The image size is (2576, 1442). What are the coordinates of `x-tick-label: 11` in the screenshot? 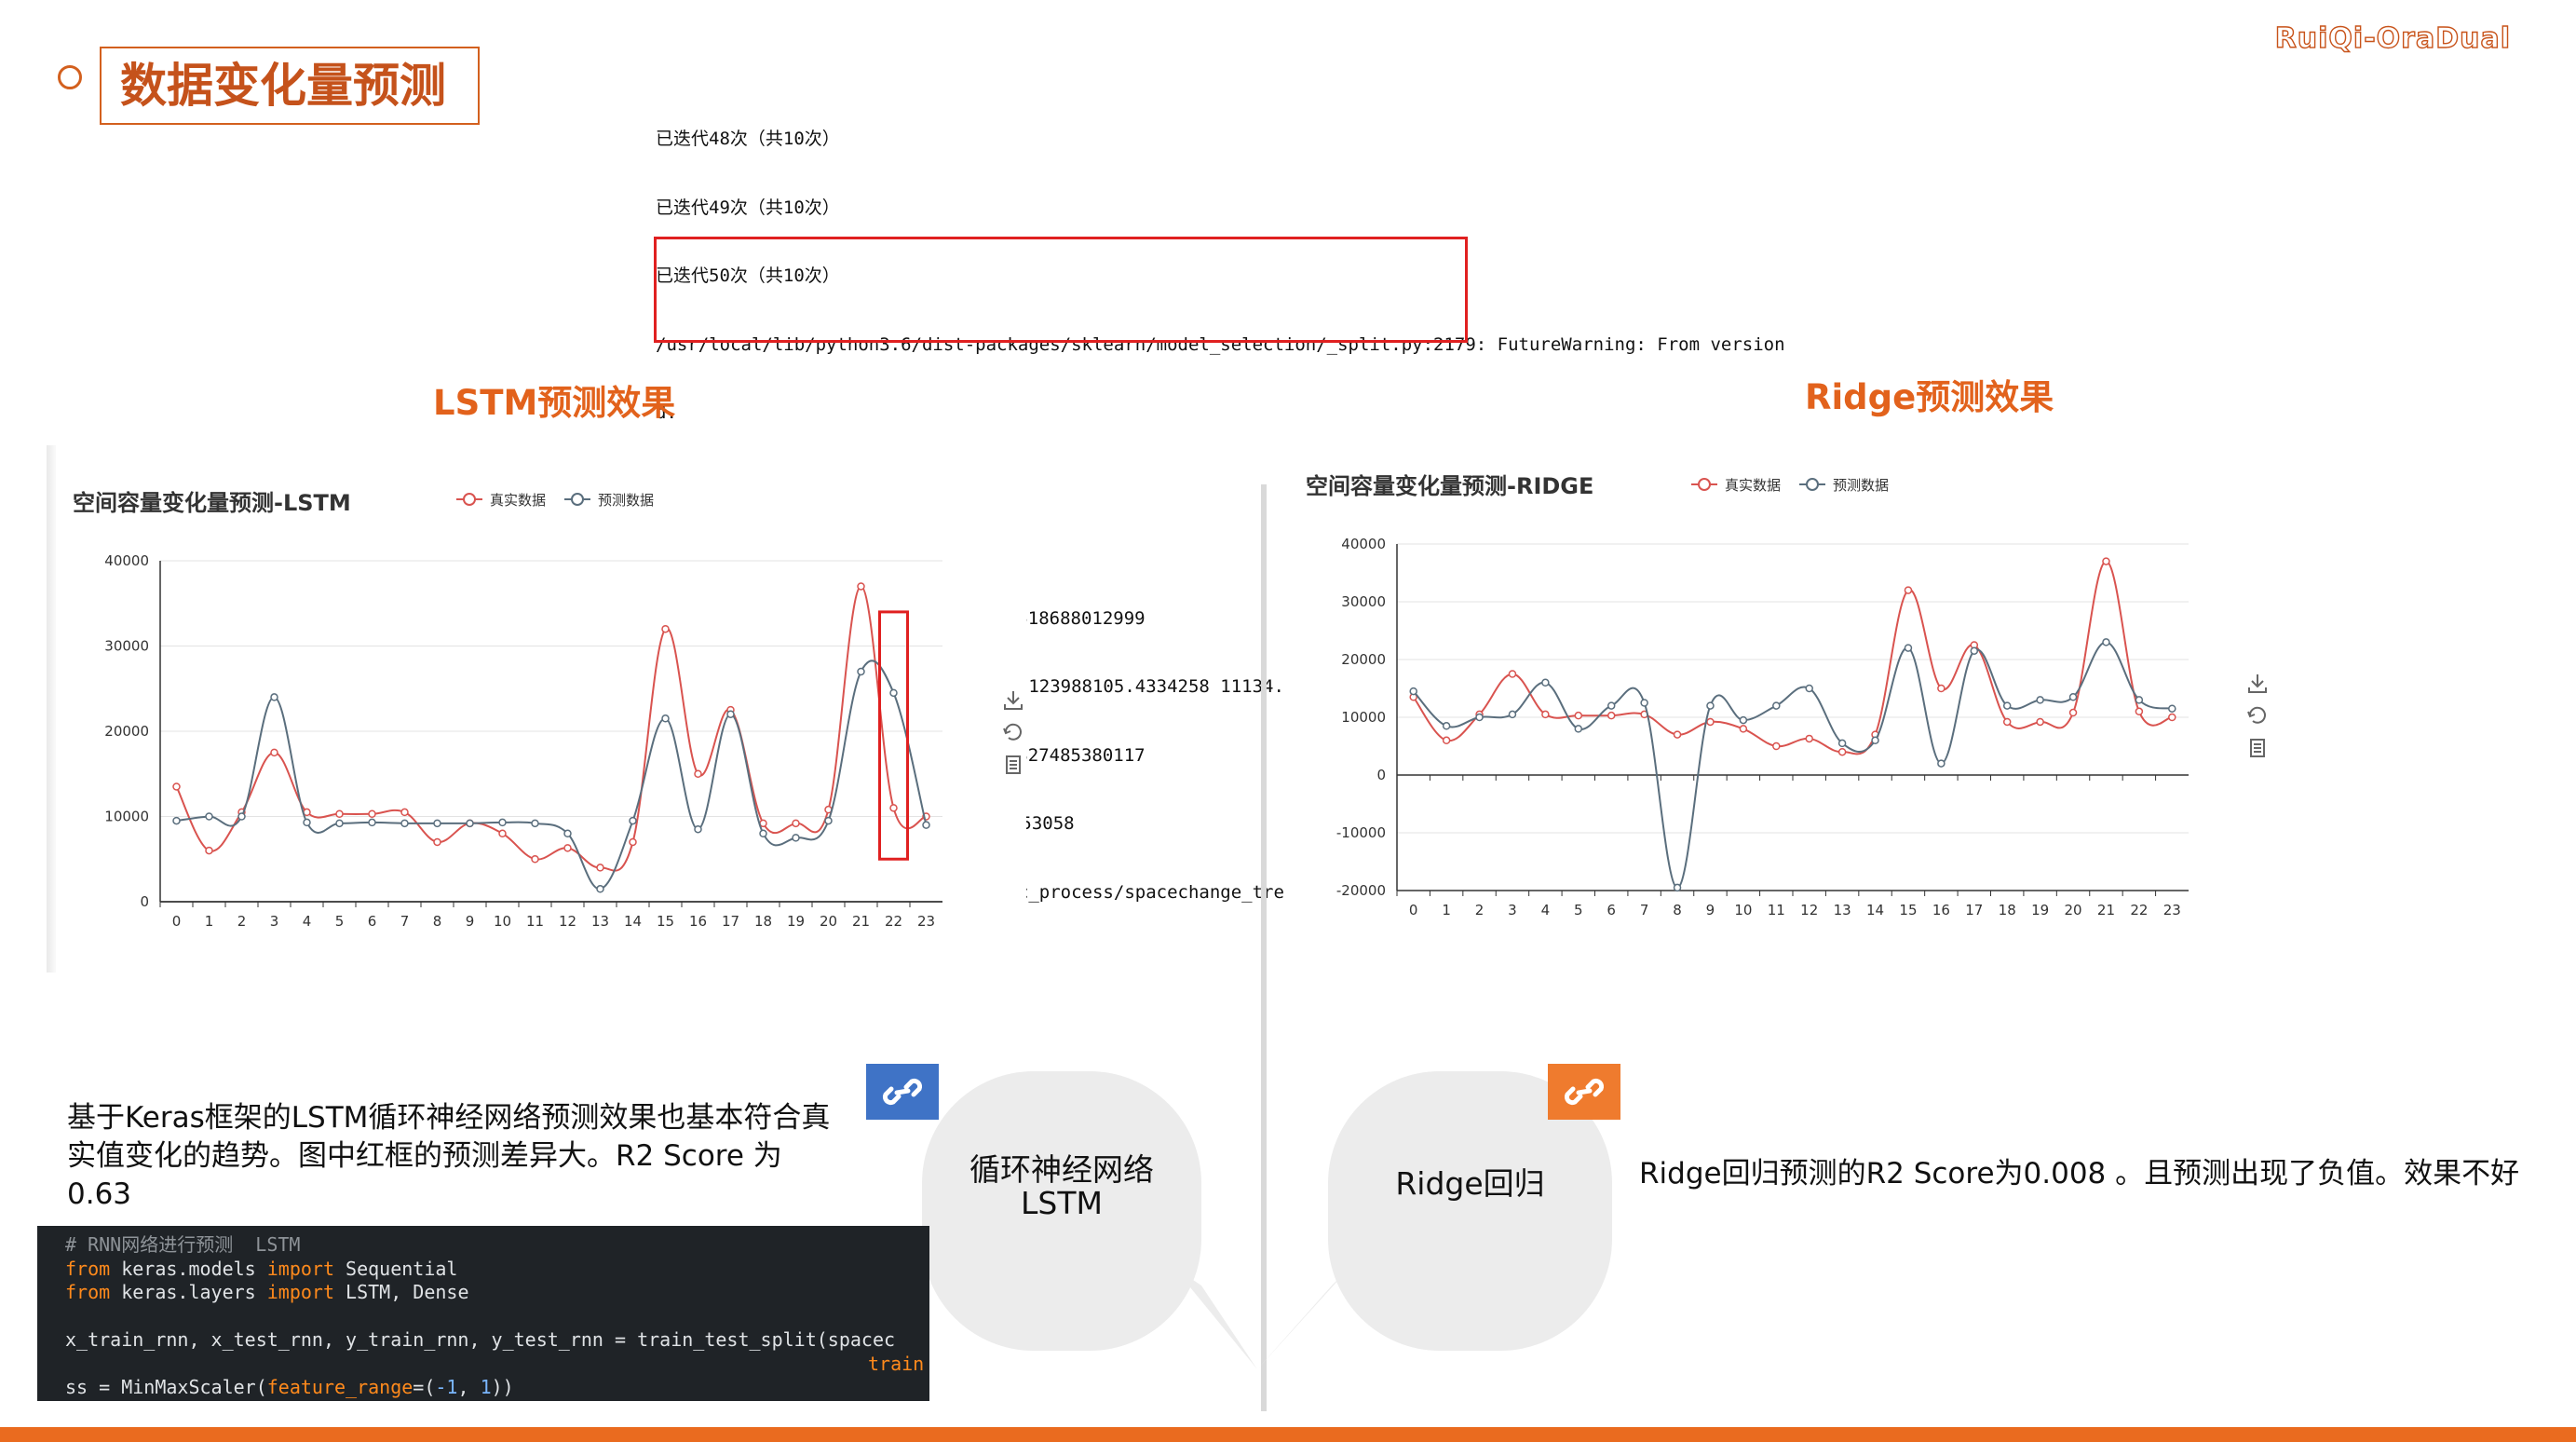 It's located at (535, 921).